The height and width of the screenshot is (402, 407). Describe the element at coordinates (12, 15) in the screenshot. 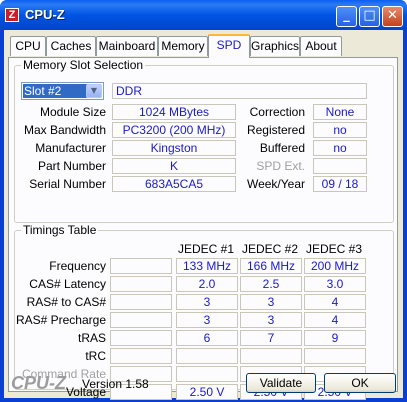

I see `cpu-z-app-icon: Z` at that location.